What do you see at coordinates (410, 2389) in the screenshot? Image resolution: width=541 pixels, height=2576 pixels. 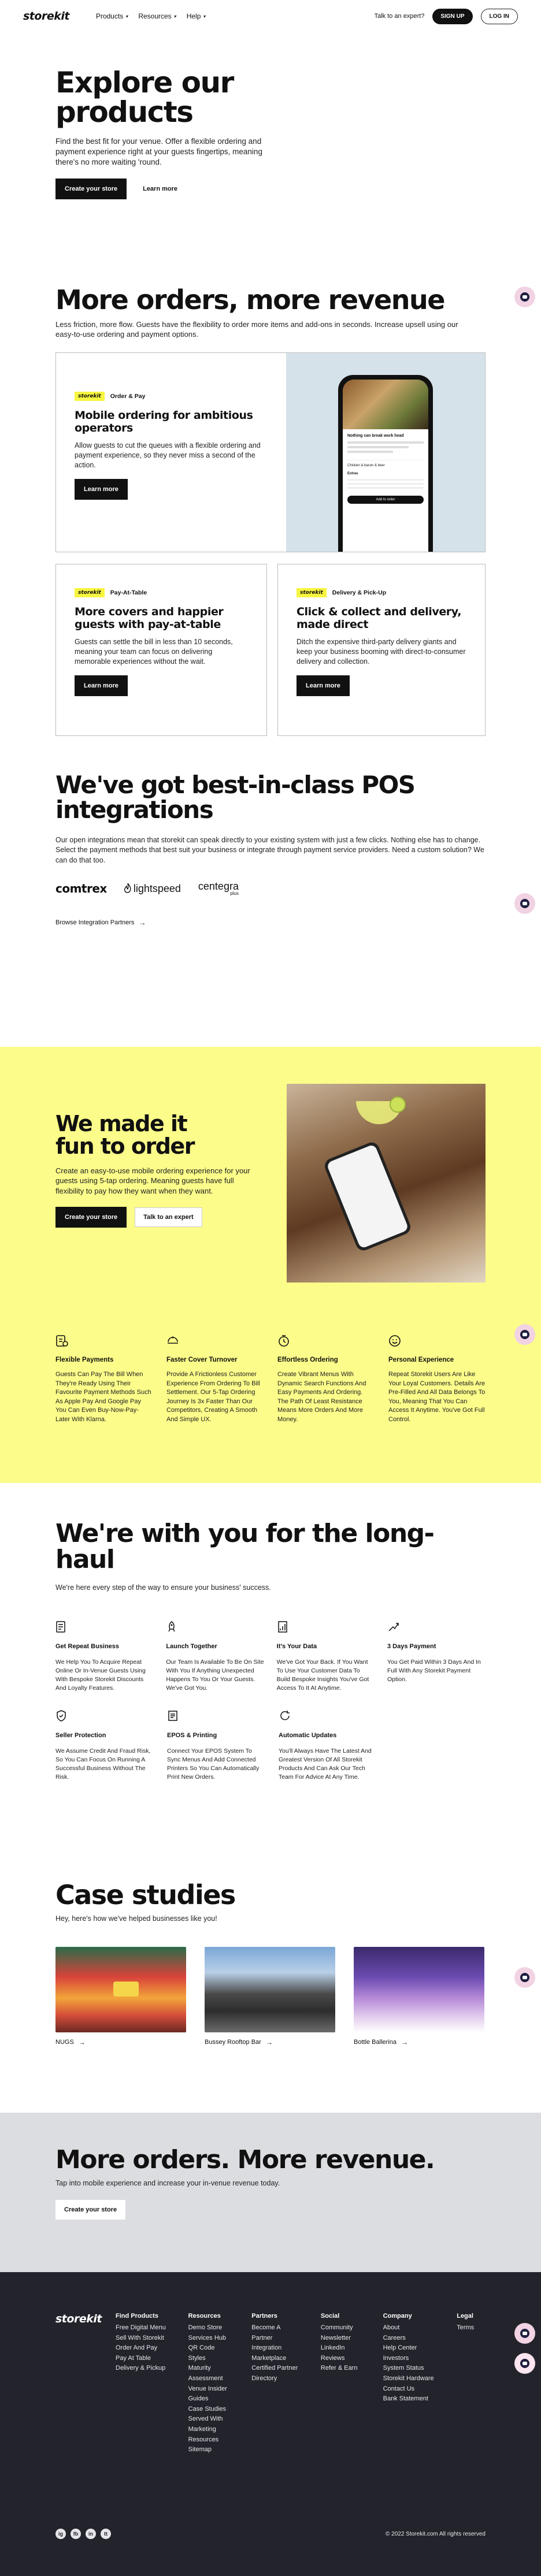 I see `footer-link: Contact Us` at bounding box center [410, 2389].